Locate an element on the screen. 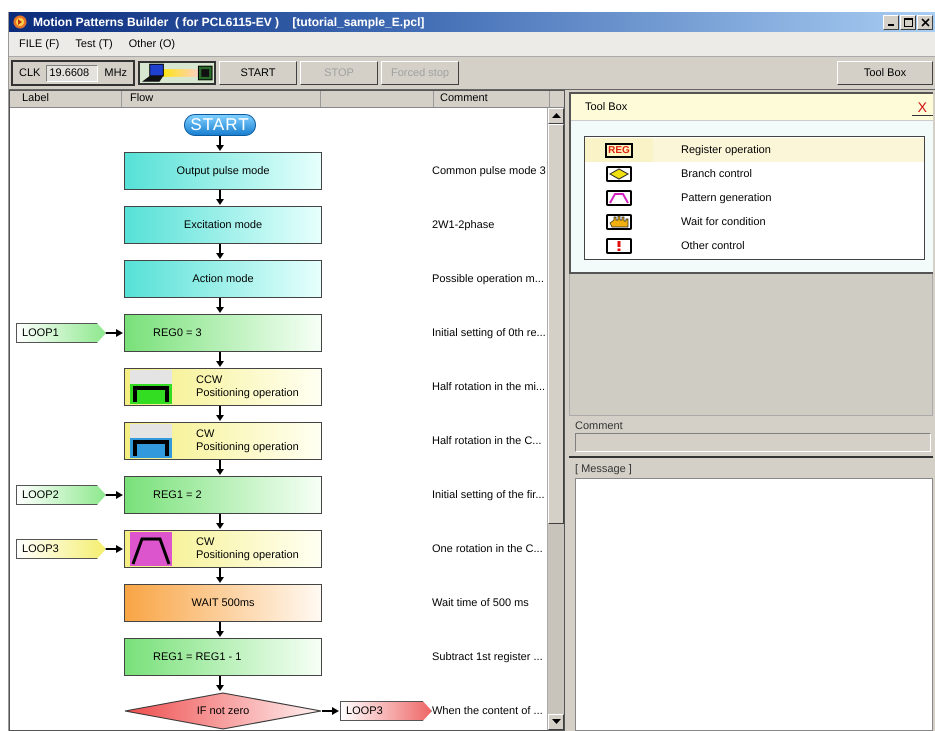 The image size is (935, 731). flow-node: Output pulse mode is located at coordinates (223, 171).